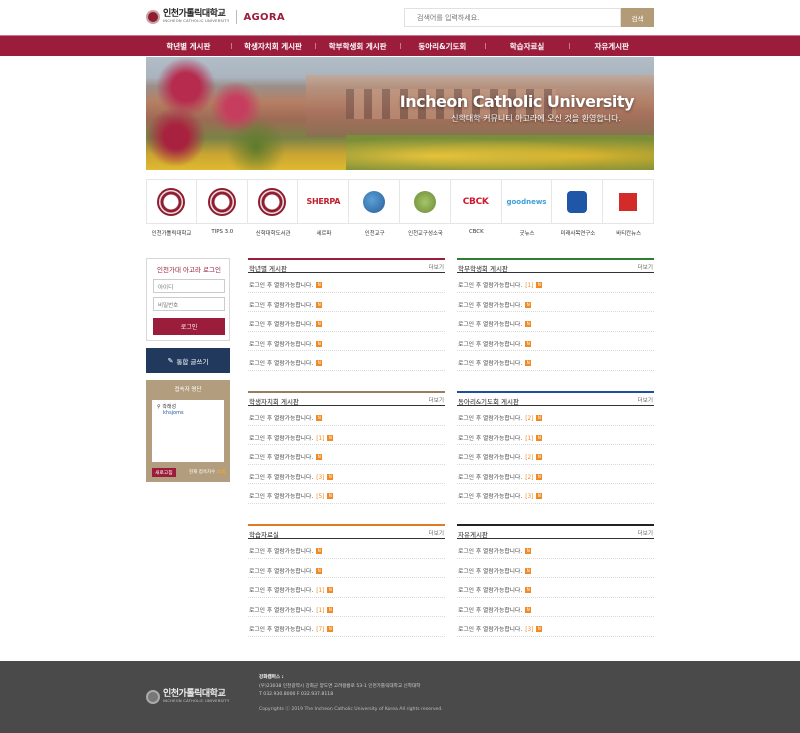 Image resolution: width=800 pixels, height=733 pixels. What do you see at coordinates (164, 472) in the screenshot?
I see `refresh-button: 새로고침` at bounding box center [164, 472].